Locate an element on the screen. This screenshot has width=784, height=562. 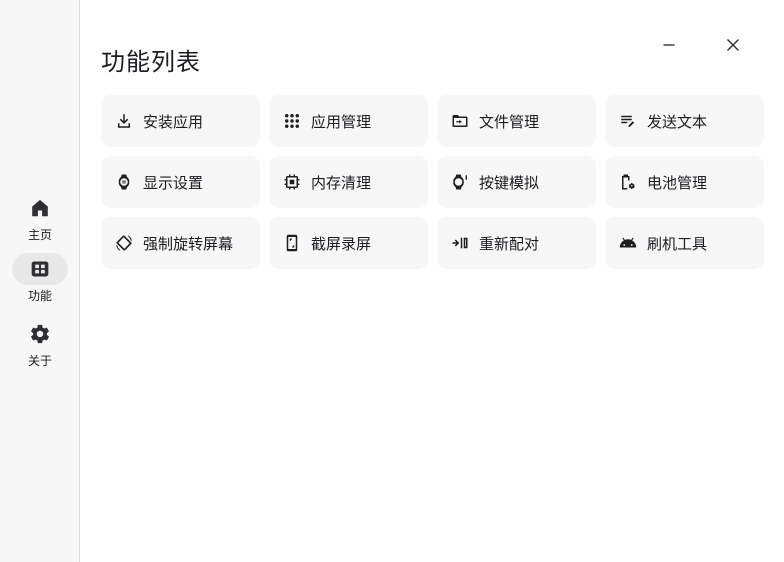
close-icon is located at coordinates (733, 45).